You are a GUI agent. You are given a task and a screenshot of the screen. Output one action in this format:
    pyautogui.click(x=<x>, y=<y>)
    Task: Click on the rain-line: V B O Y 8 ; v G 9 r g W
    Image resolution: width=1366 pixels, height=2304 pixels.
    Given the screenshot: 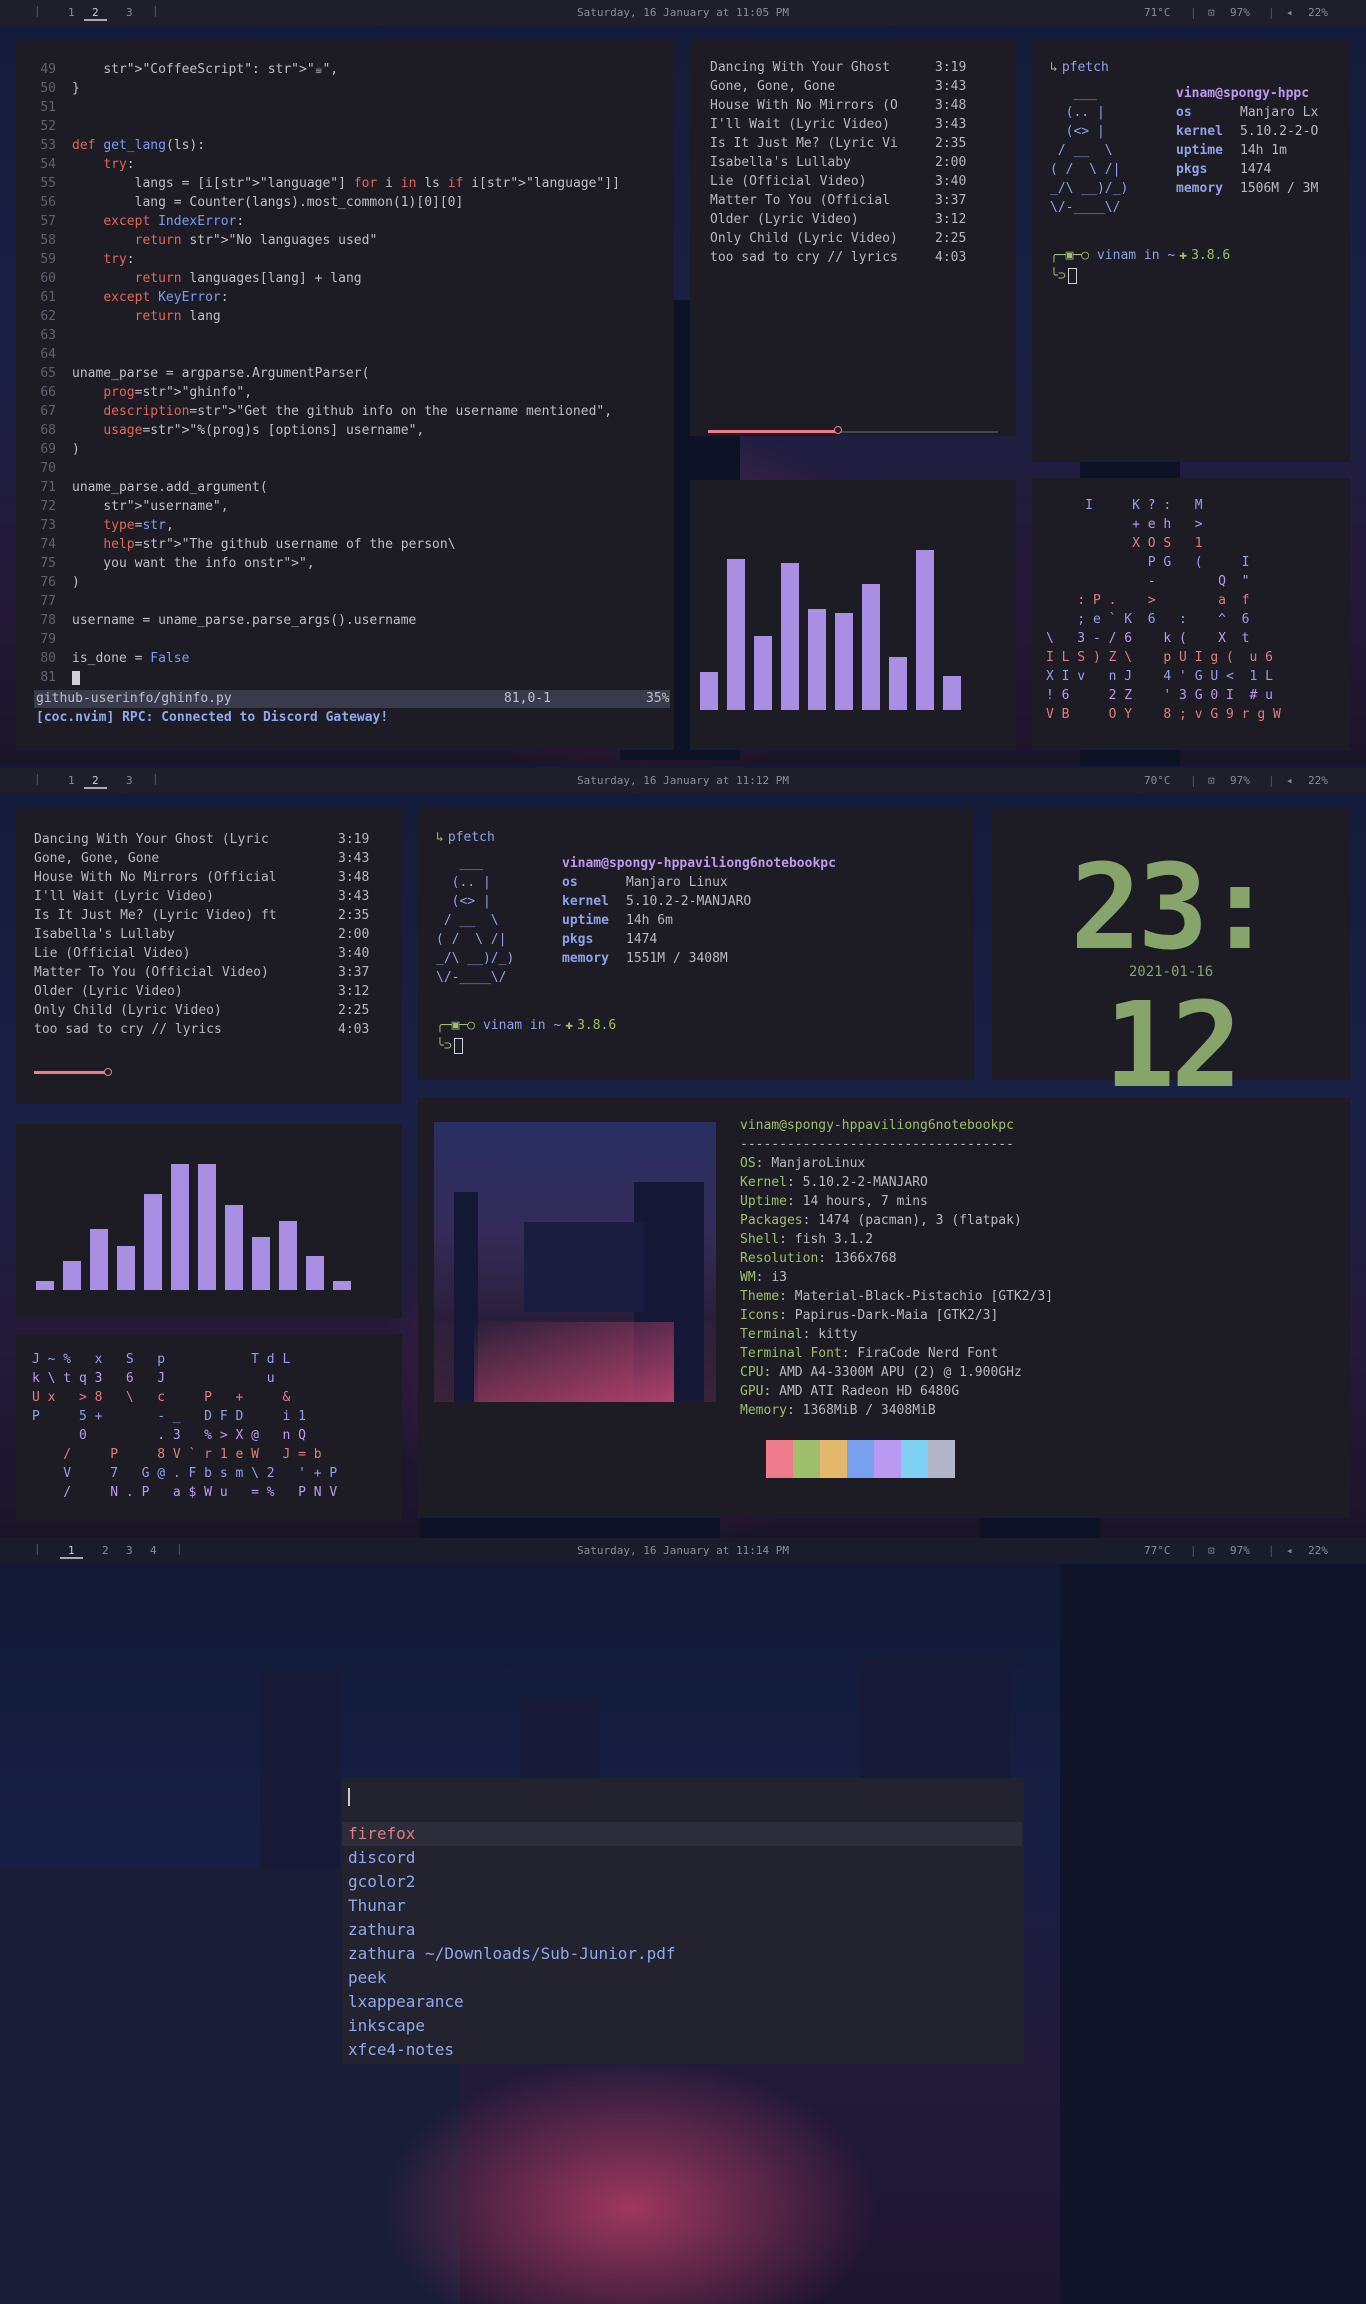 What is the action you would take?
    pyautogui.click(x=1163, y=714)
    